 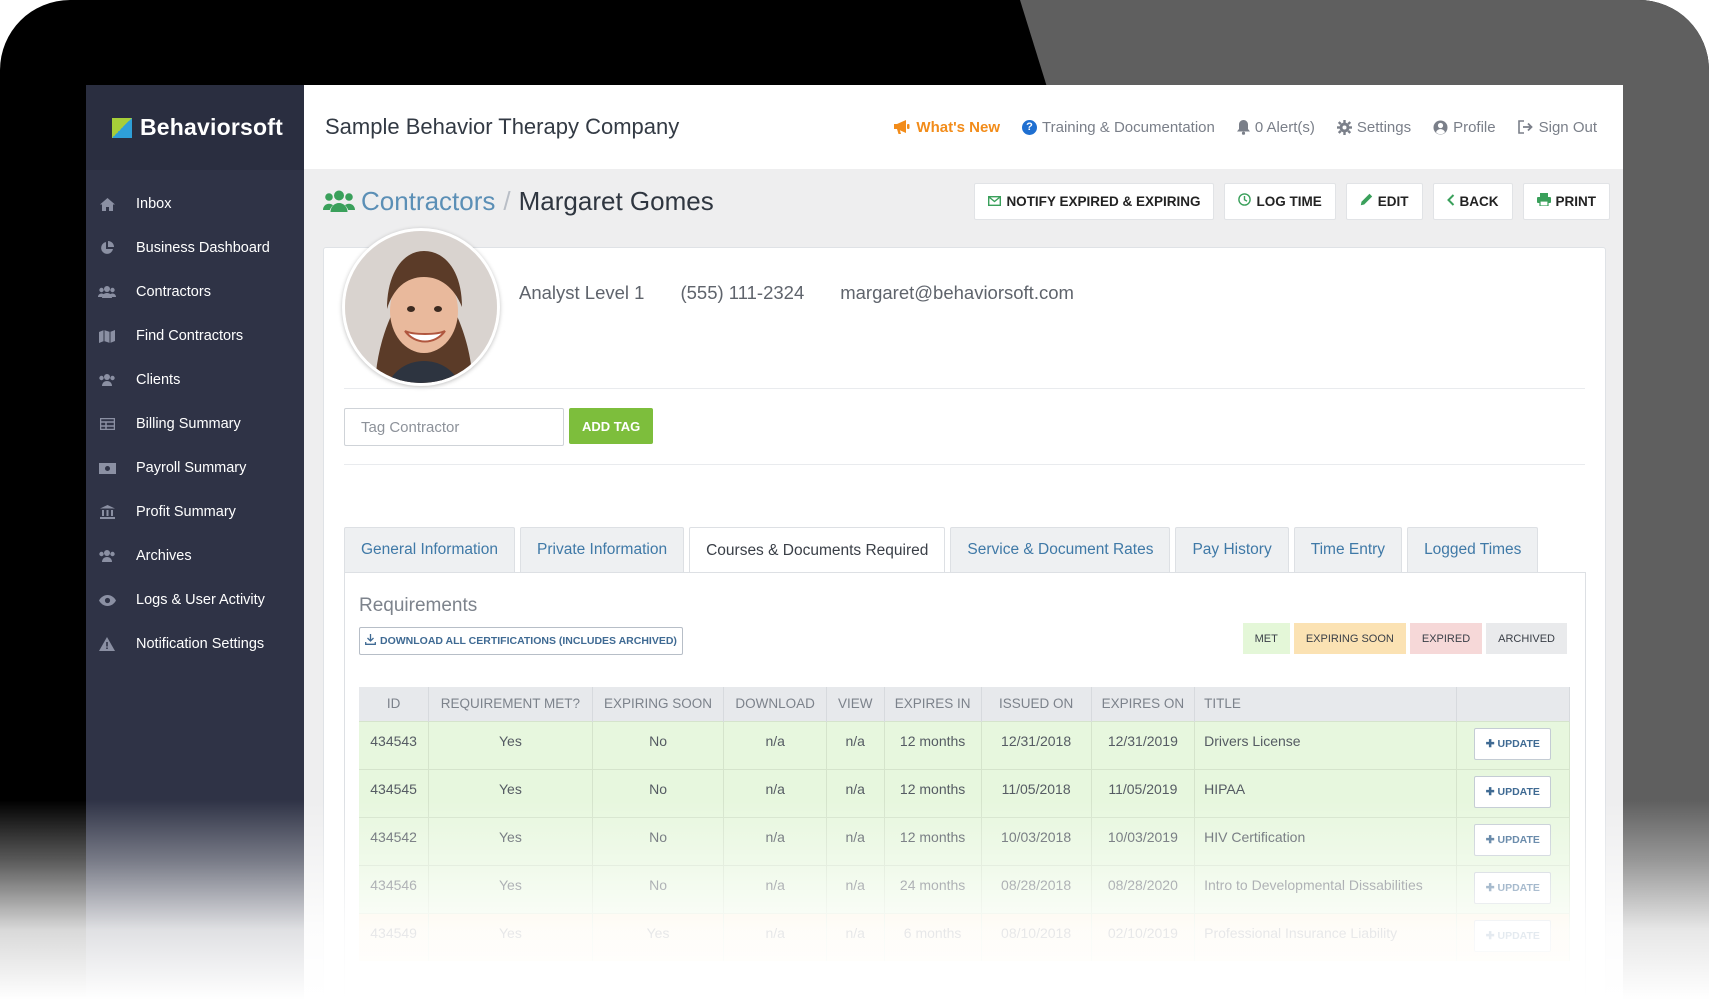 What do you see at coordinates (1036, 792) in the screenshot?
I see `cell-issued: 11/05/2018` at bounding box center [1036, 792].